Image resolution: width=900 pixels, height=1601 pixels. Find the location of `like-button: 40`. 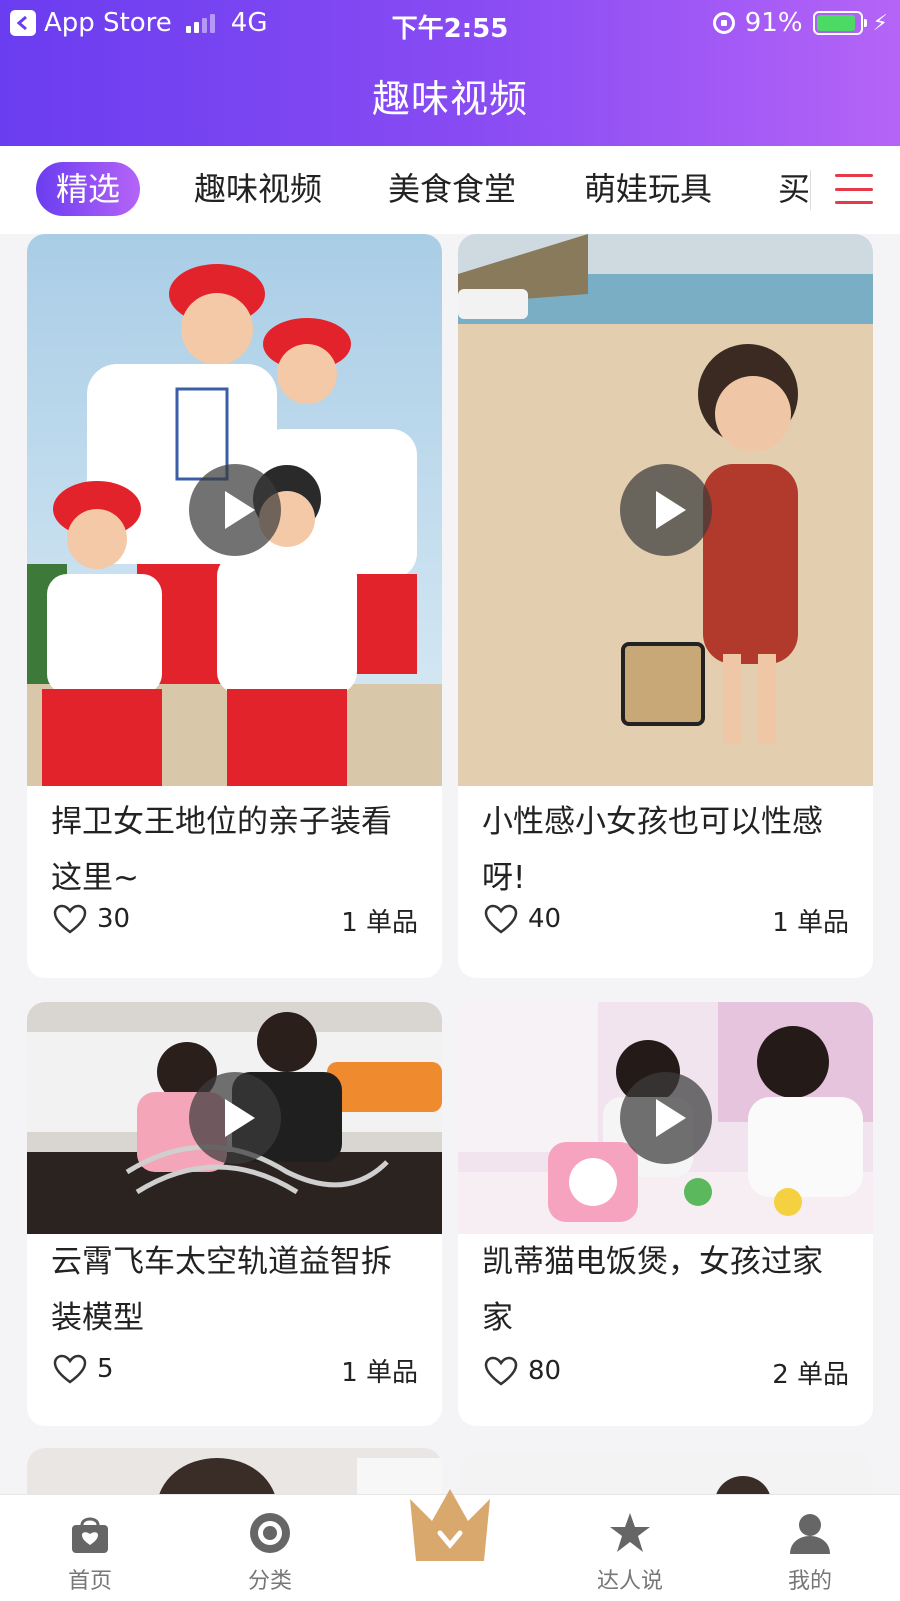

like-button: 40 is located at coordinates (522, 919).